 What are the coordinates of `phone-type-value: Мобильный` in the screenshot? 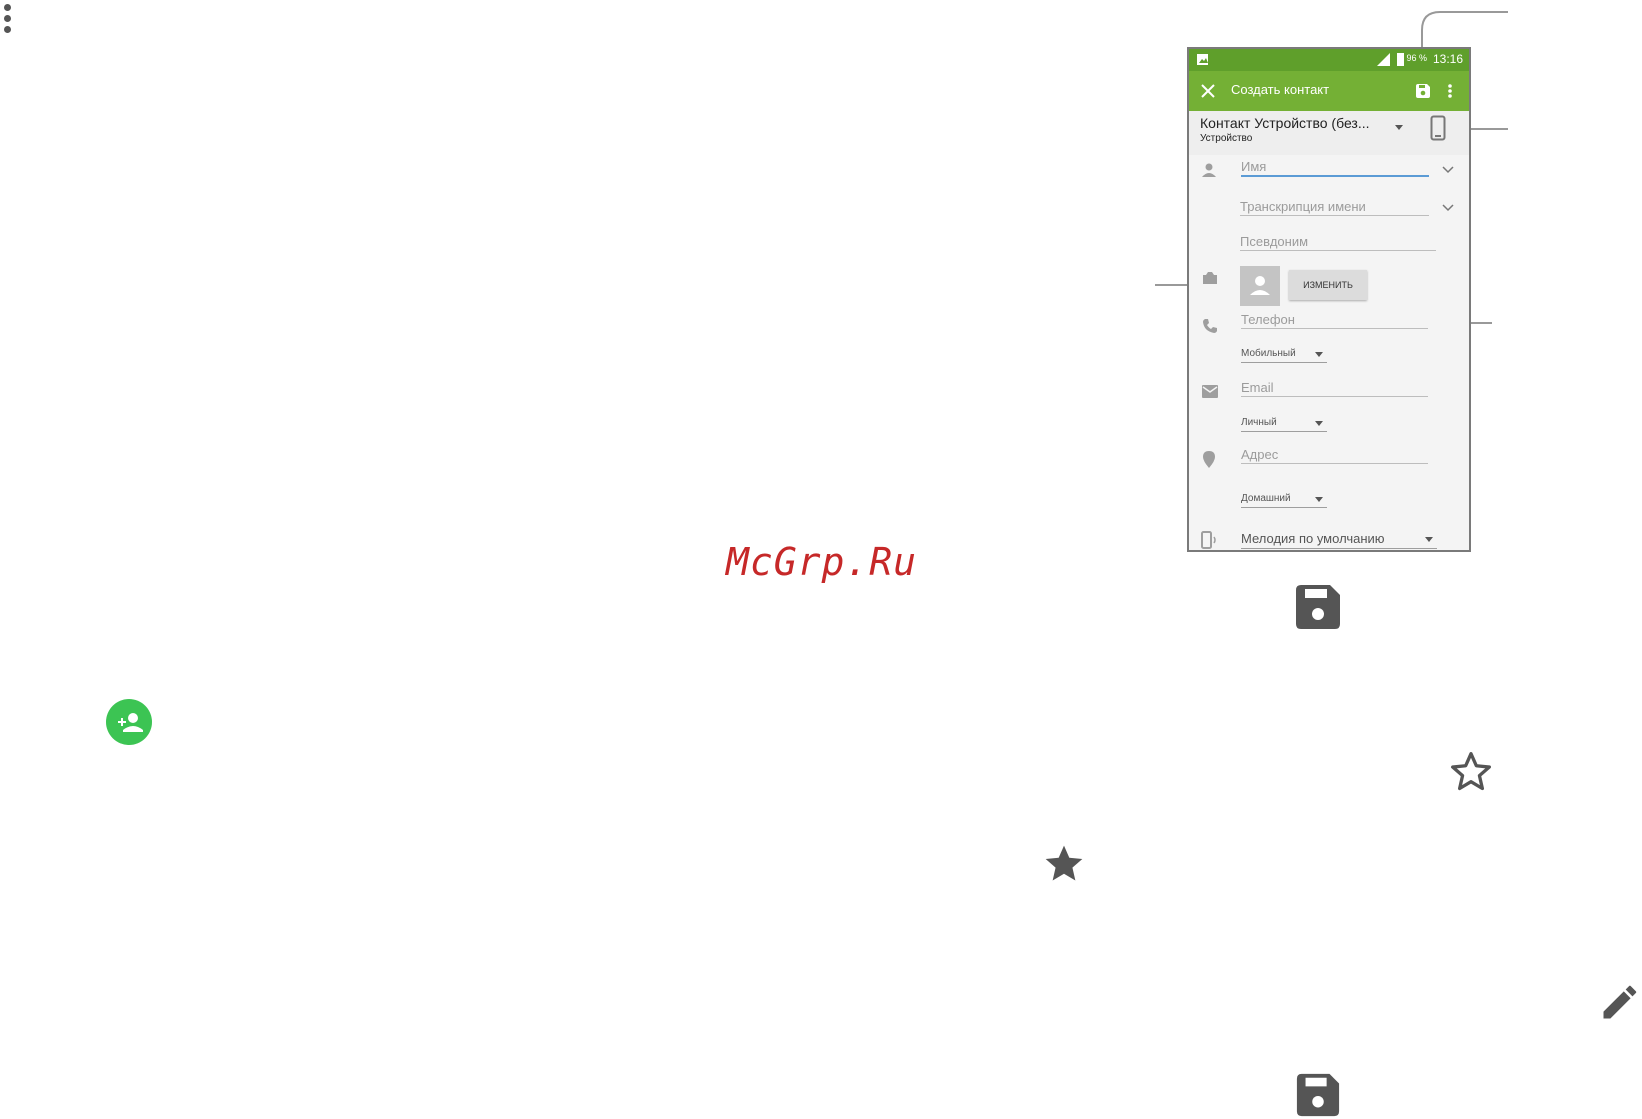 It's located at (1268, 353).